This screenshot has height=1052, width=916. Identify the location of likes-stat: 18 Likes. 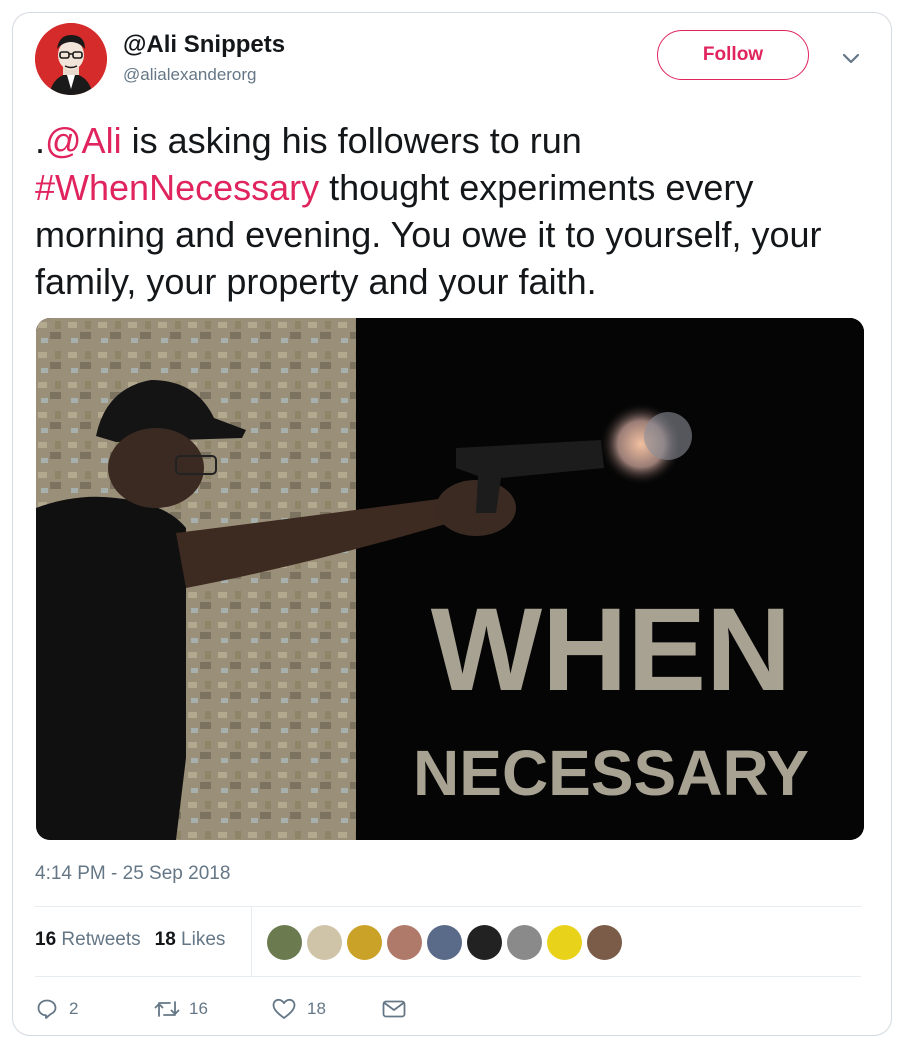
(190, 940).